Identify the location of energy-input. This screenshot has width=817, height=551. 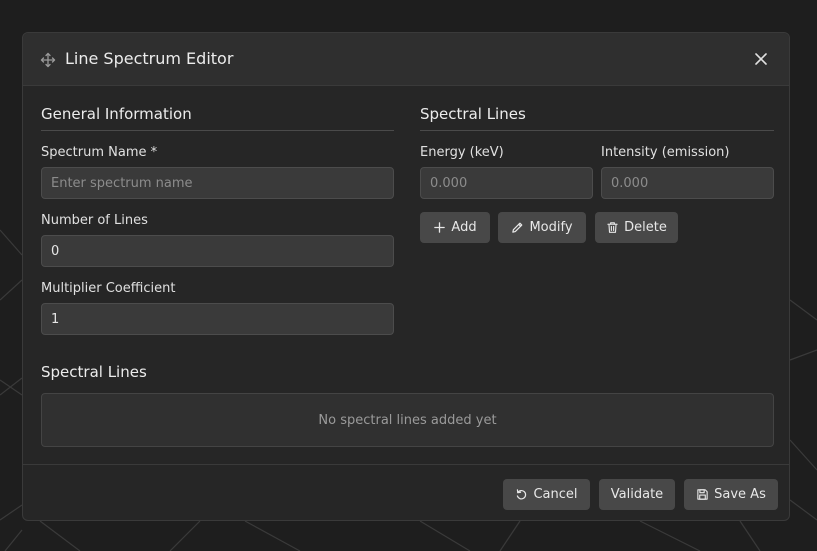
(506, 183).